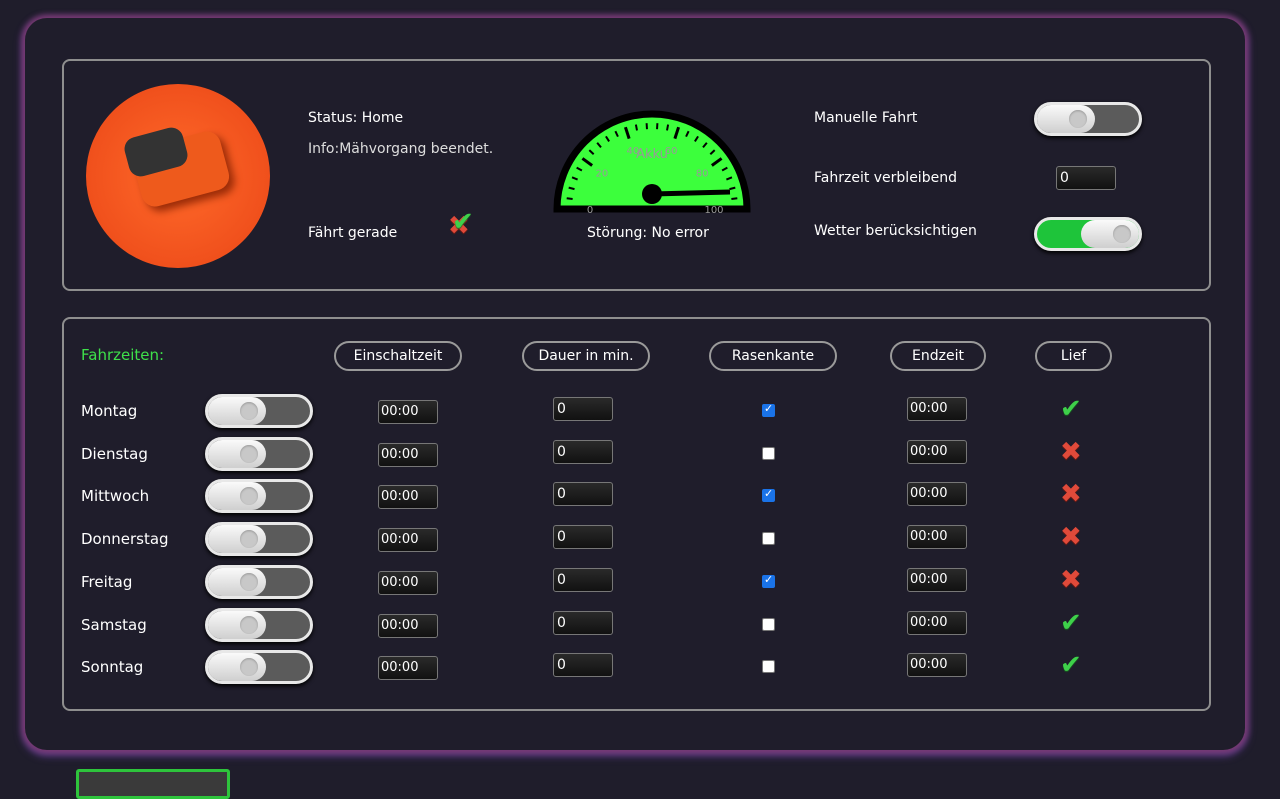 The image size is (1280, 799). I want to click on remaining-input, so click(1086, 178).